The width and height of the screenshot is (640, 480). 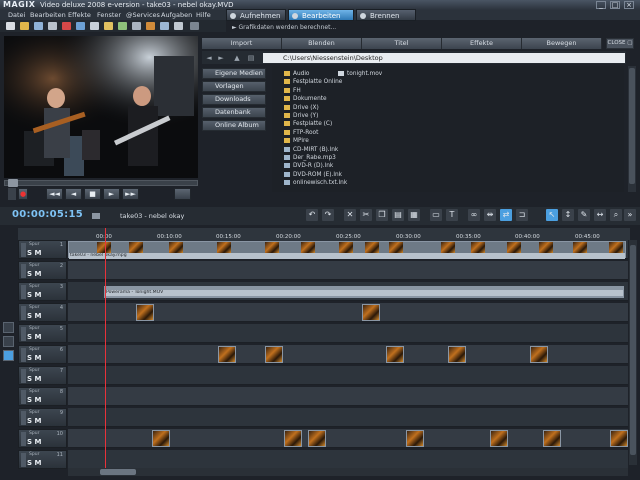 I want to click on unlink-icon: ⇹, so click(x=490, y=215).